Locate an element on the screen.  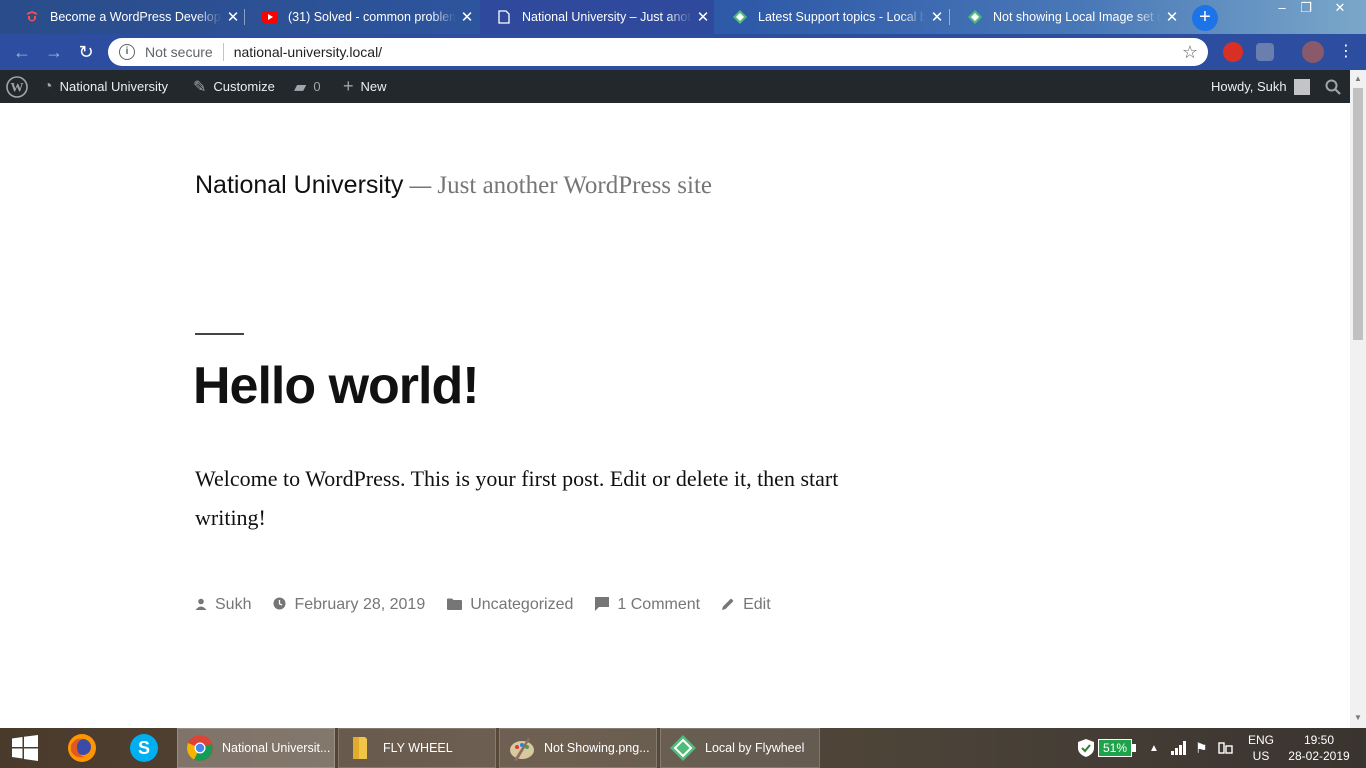
post-comments: 1 Comment is located at coordinates (647, 605).